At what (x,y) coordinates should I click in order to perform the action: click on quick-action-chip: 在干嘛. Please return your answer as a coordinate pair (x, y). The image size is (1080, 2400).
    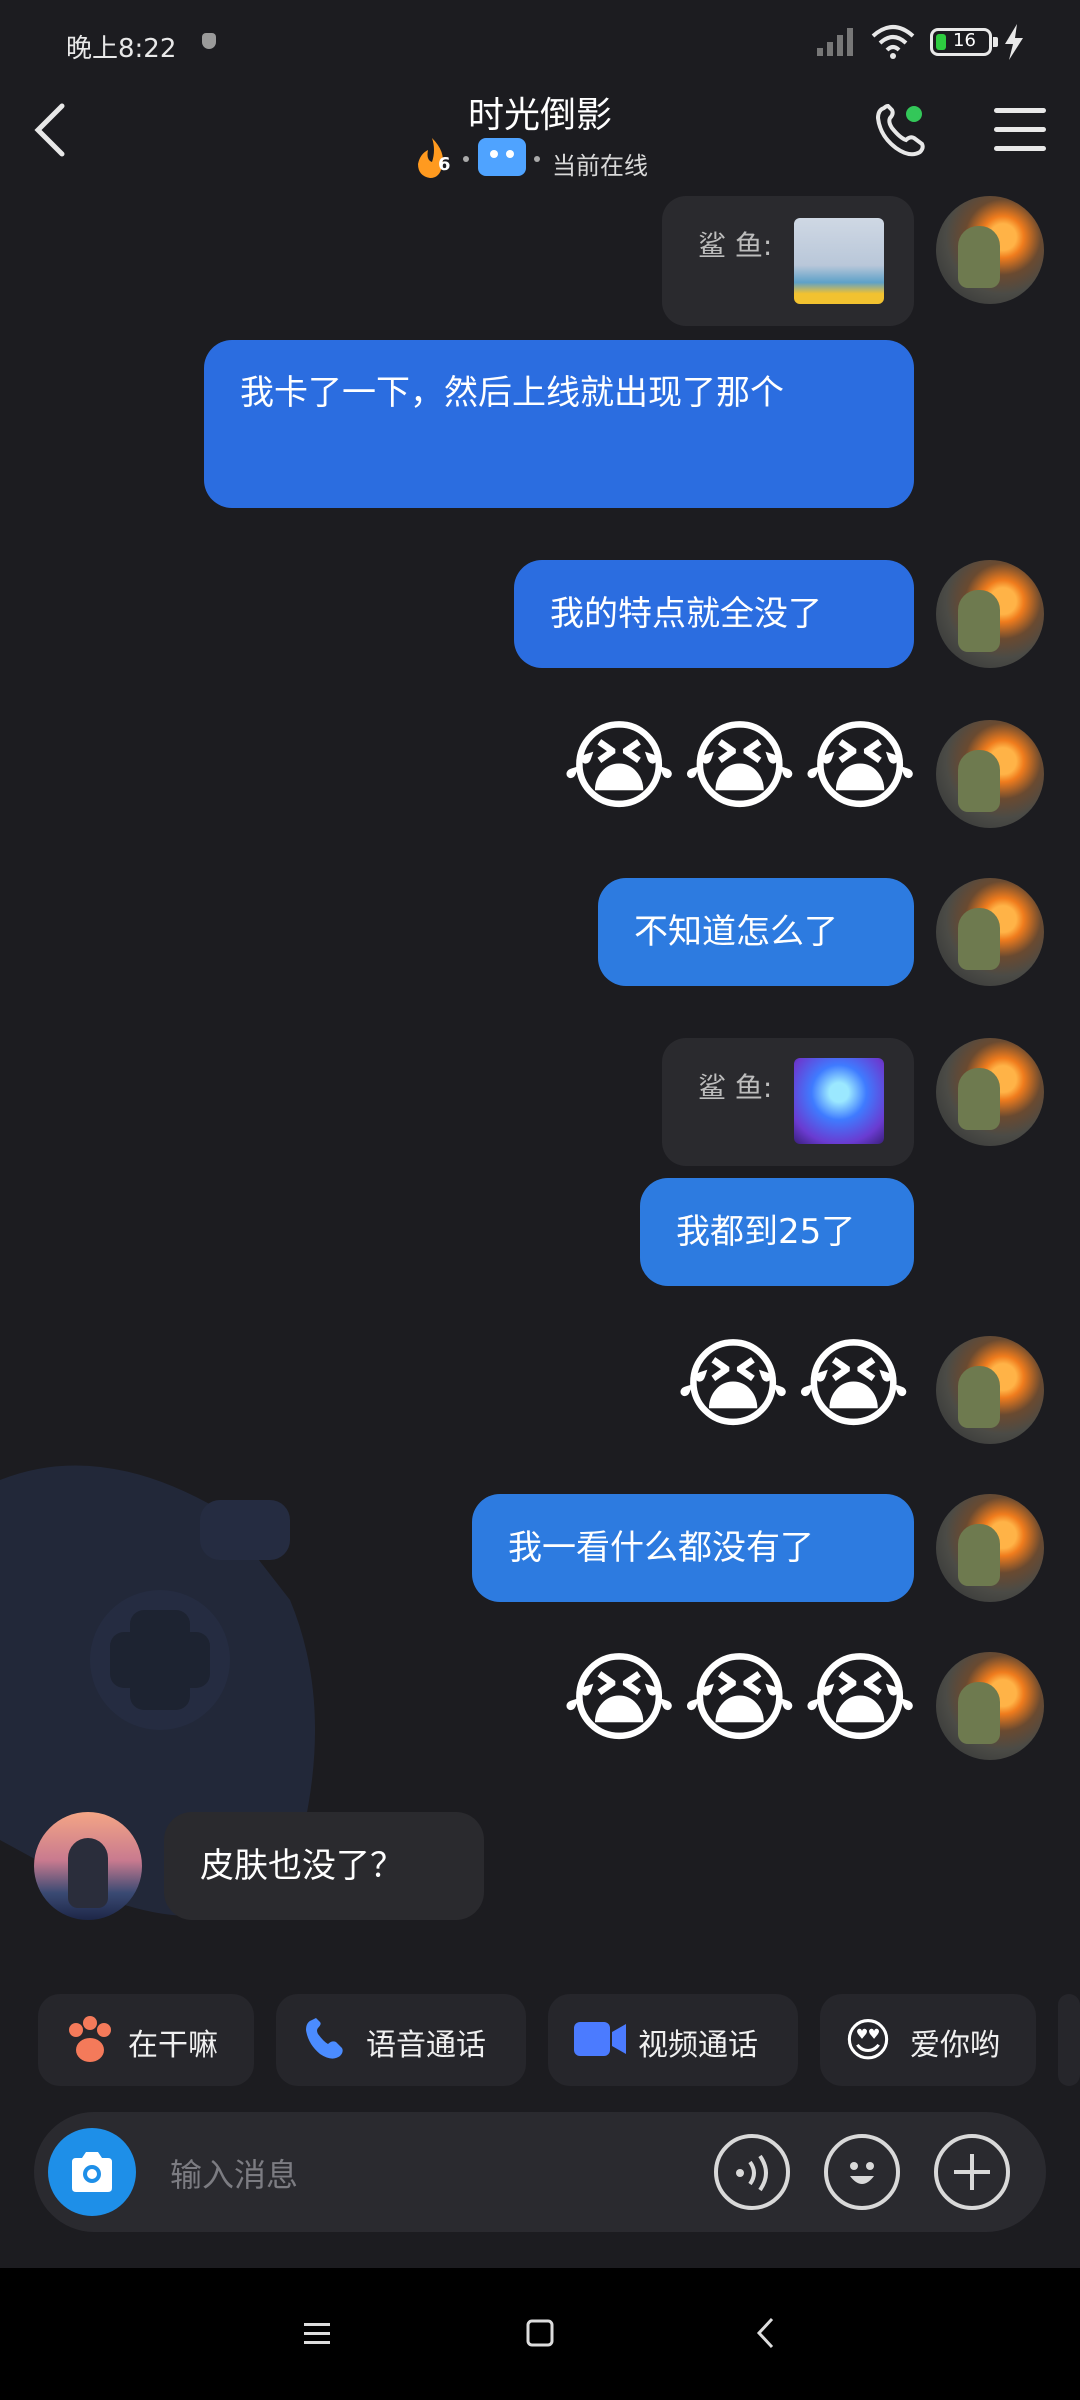
    Looking at the image, I should click on (146, 2040).